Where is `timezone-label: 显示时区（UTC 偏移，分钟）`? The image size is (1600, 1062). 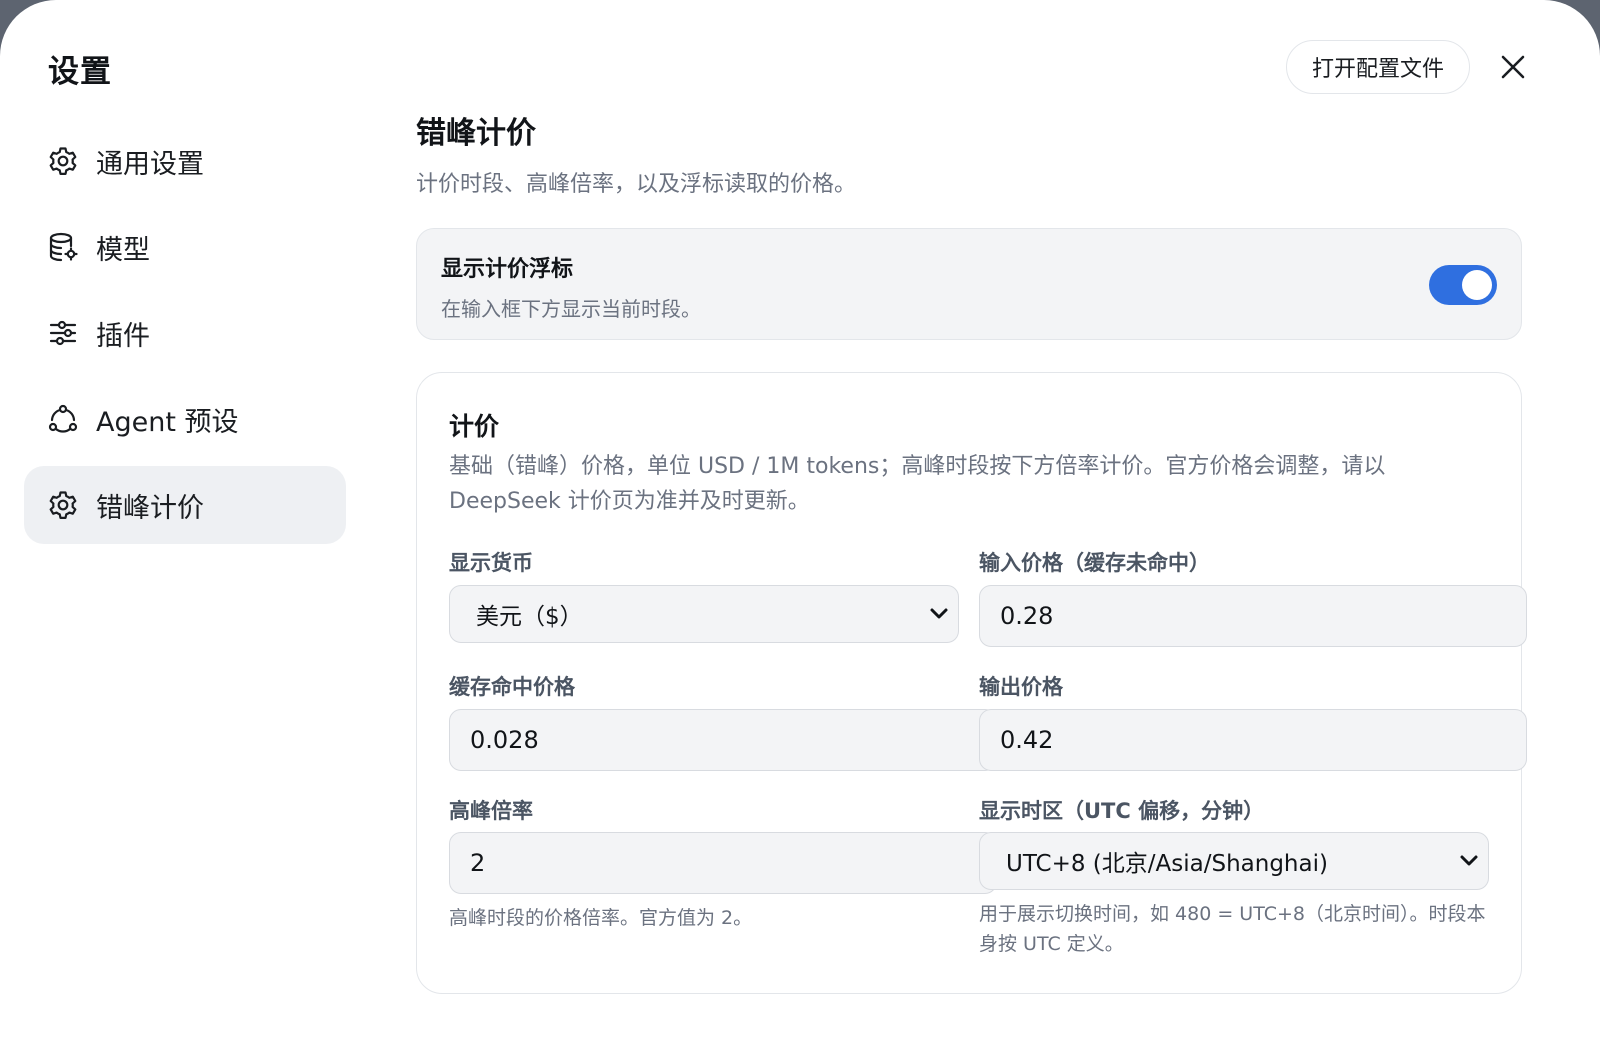
timezone-label: 显示时区（UTC 偏移，分钟） is located at coordinates (1122, 811).